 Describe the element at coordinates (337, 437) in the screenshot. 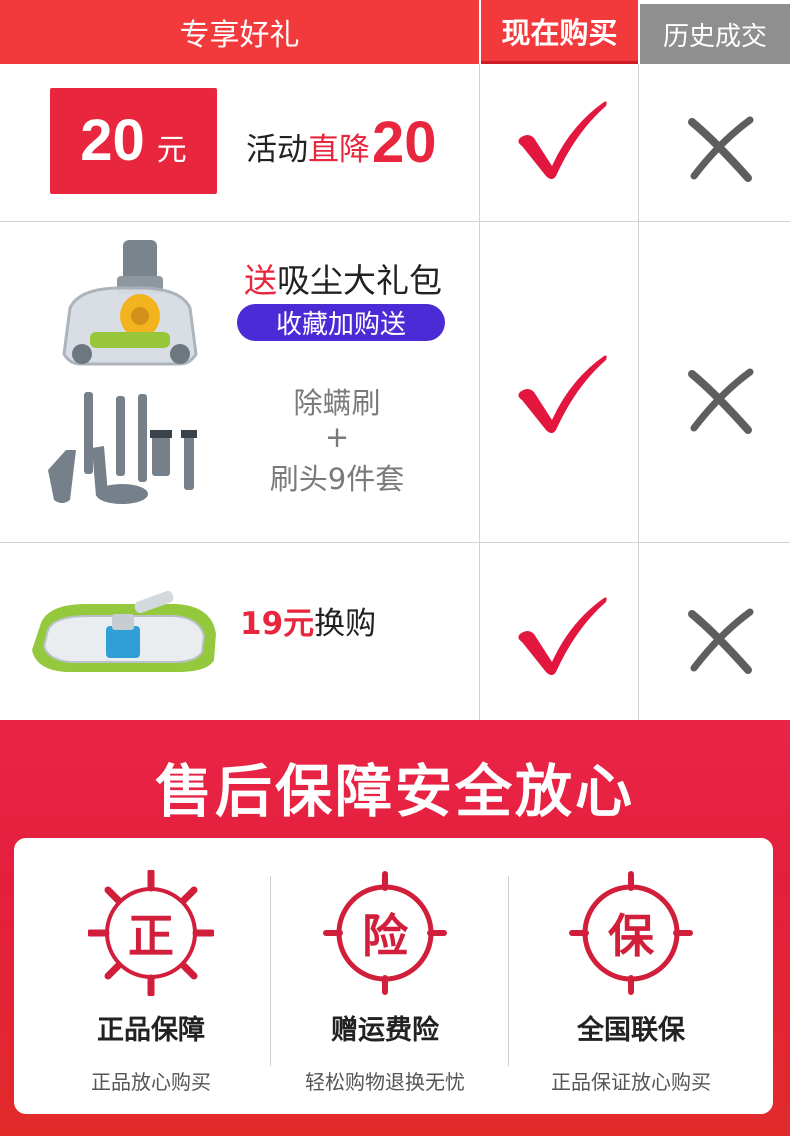

I see `gift-item-line: +` at that location.